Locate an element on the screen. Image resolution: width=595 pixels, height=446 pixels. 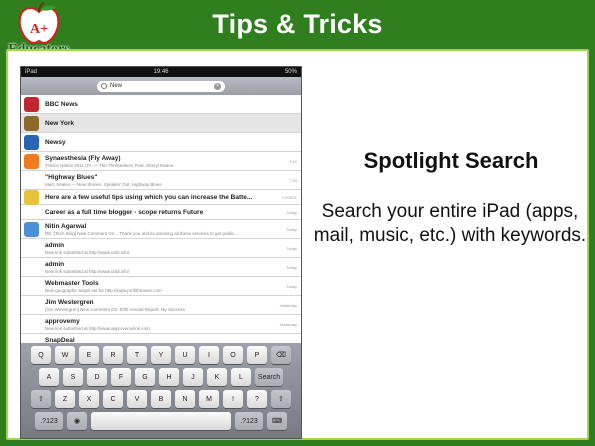
newsy-icon is located at coordinates (31, 142).